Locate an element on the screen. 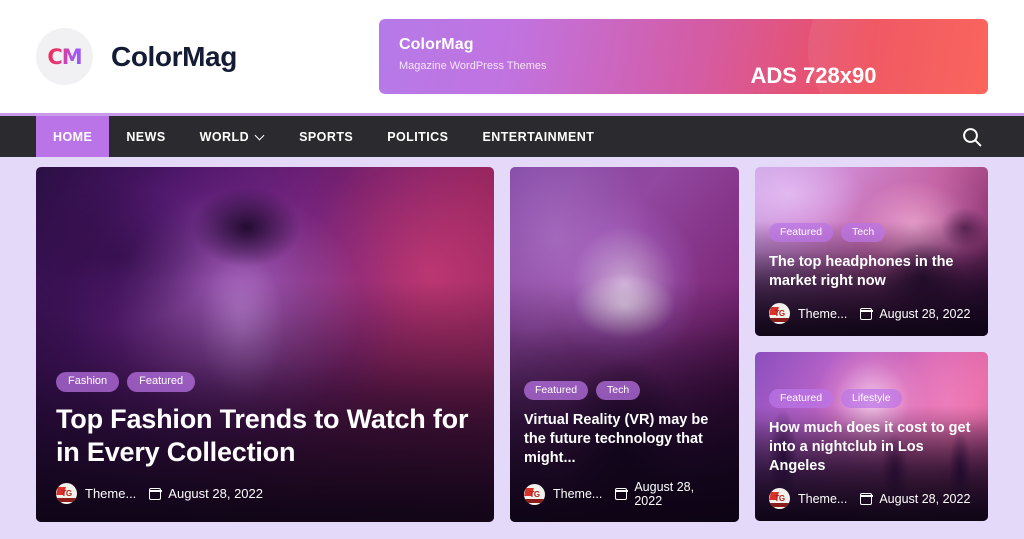 Image resolution: width=1024 pixels, height=539 pixels. category-badge: Fashion is located at coordinates (88, 382).